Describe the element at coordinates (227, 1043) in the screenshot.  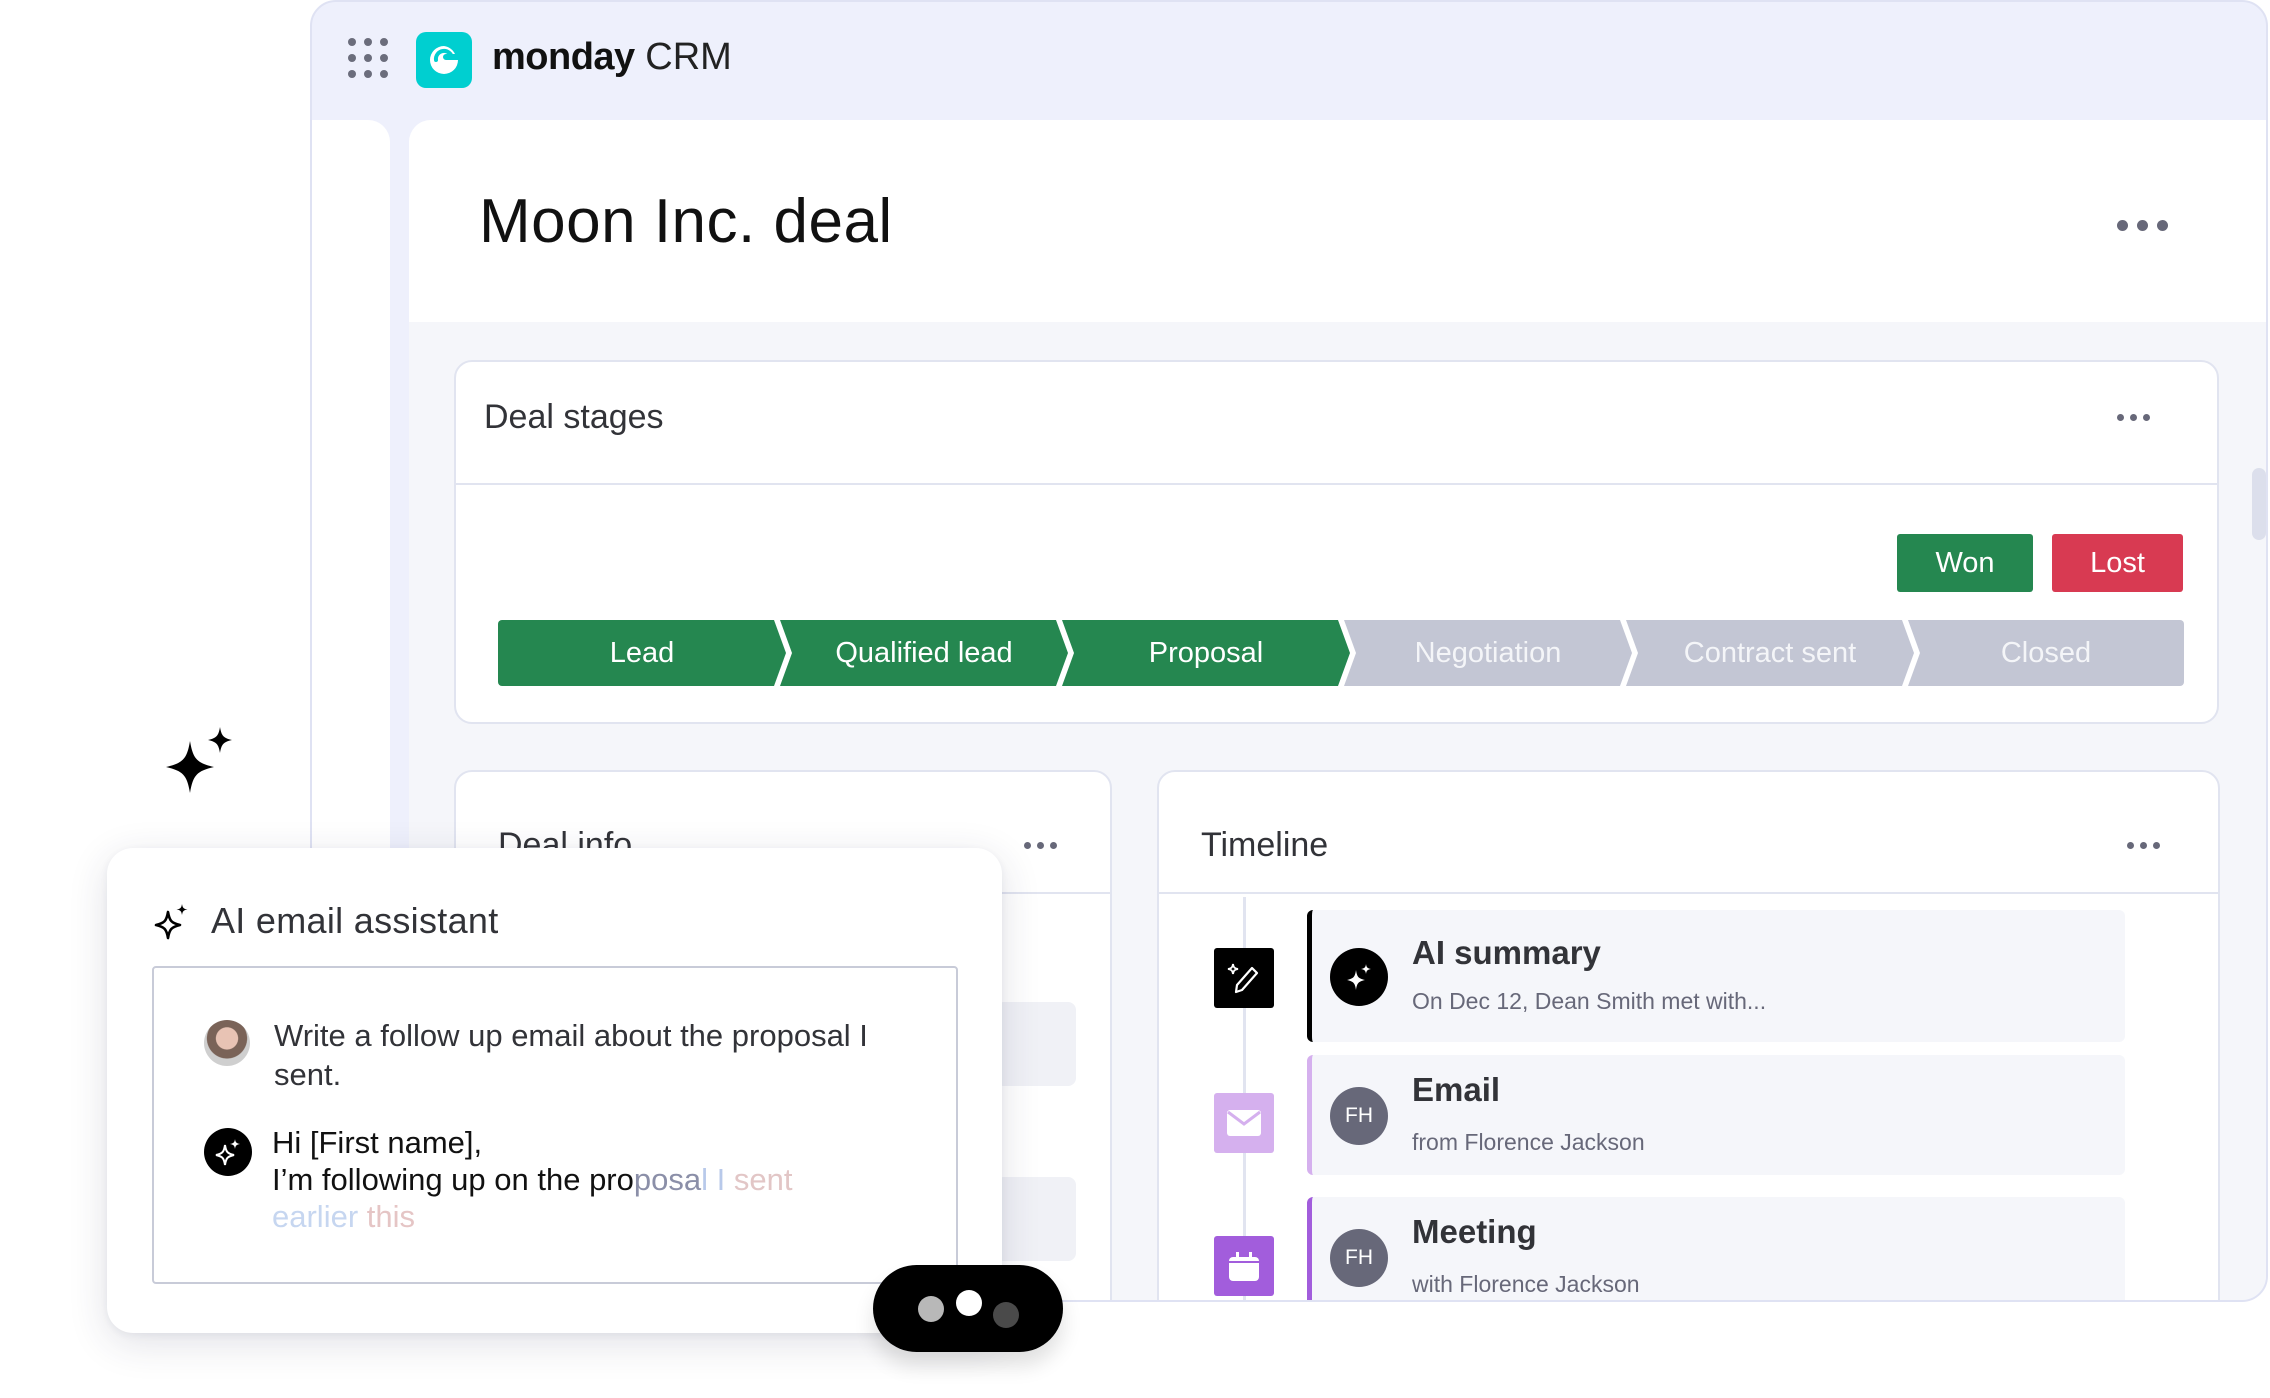
I see `user-avatar` at that location.